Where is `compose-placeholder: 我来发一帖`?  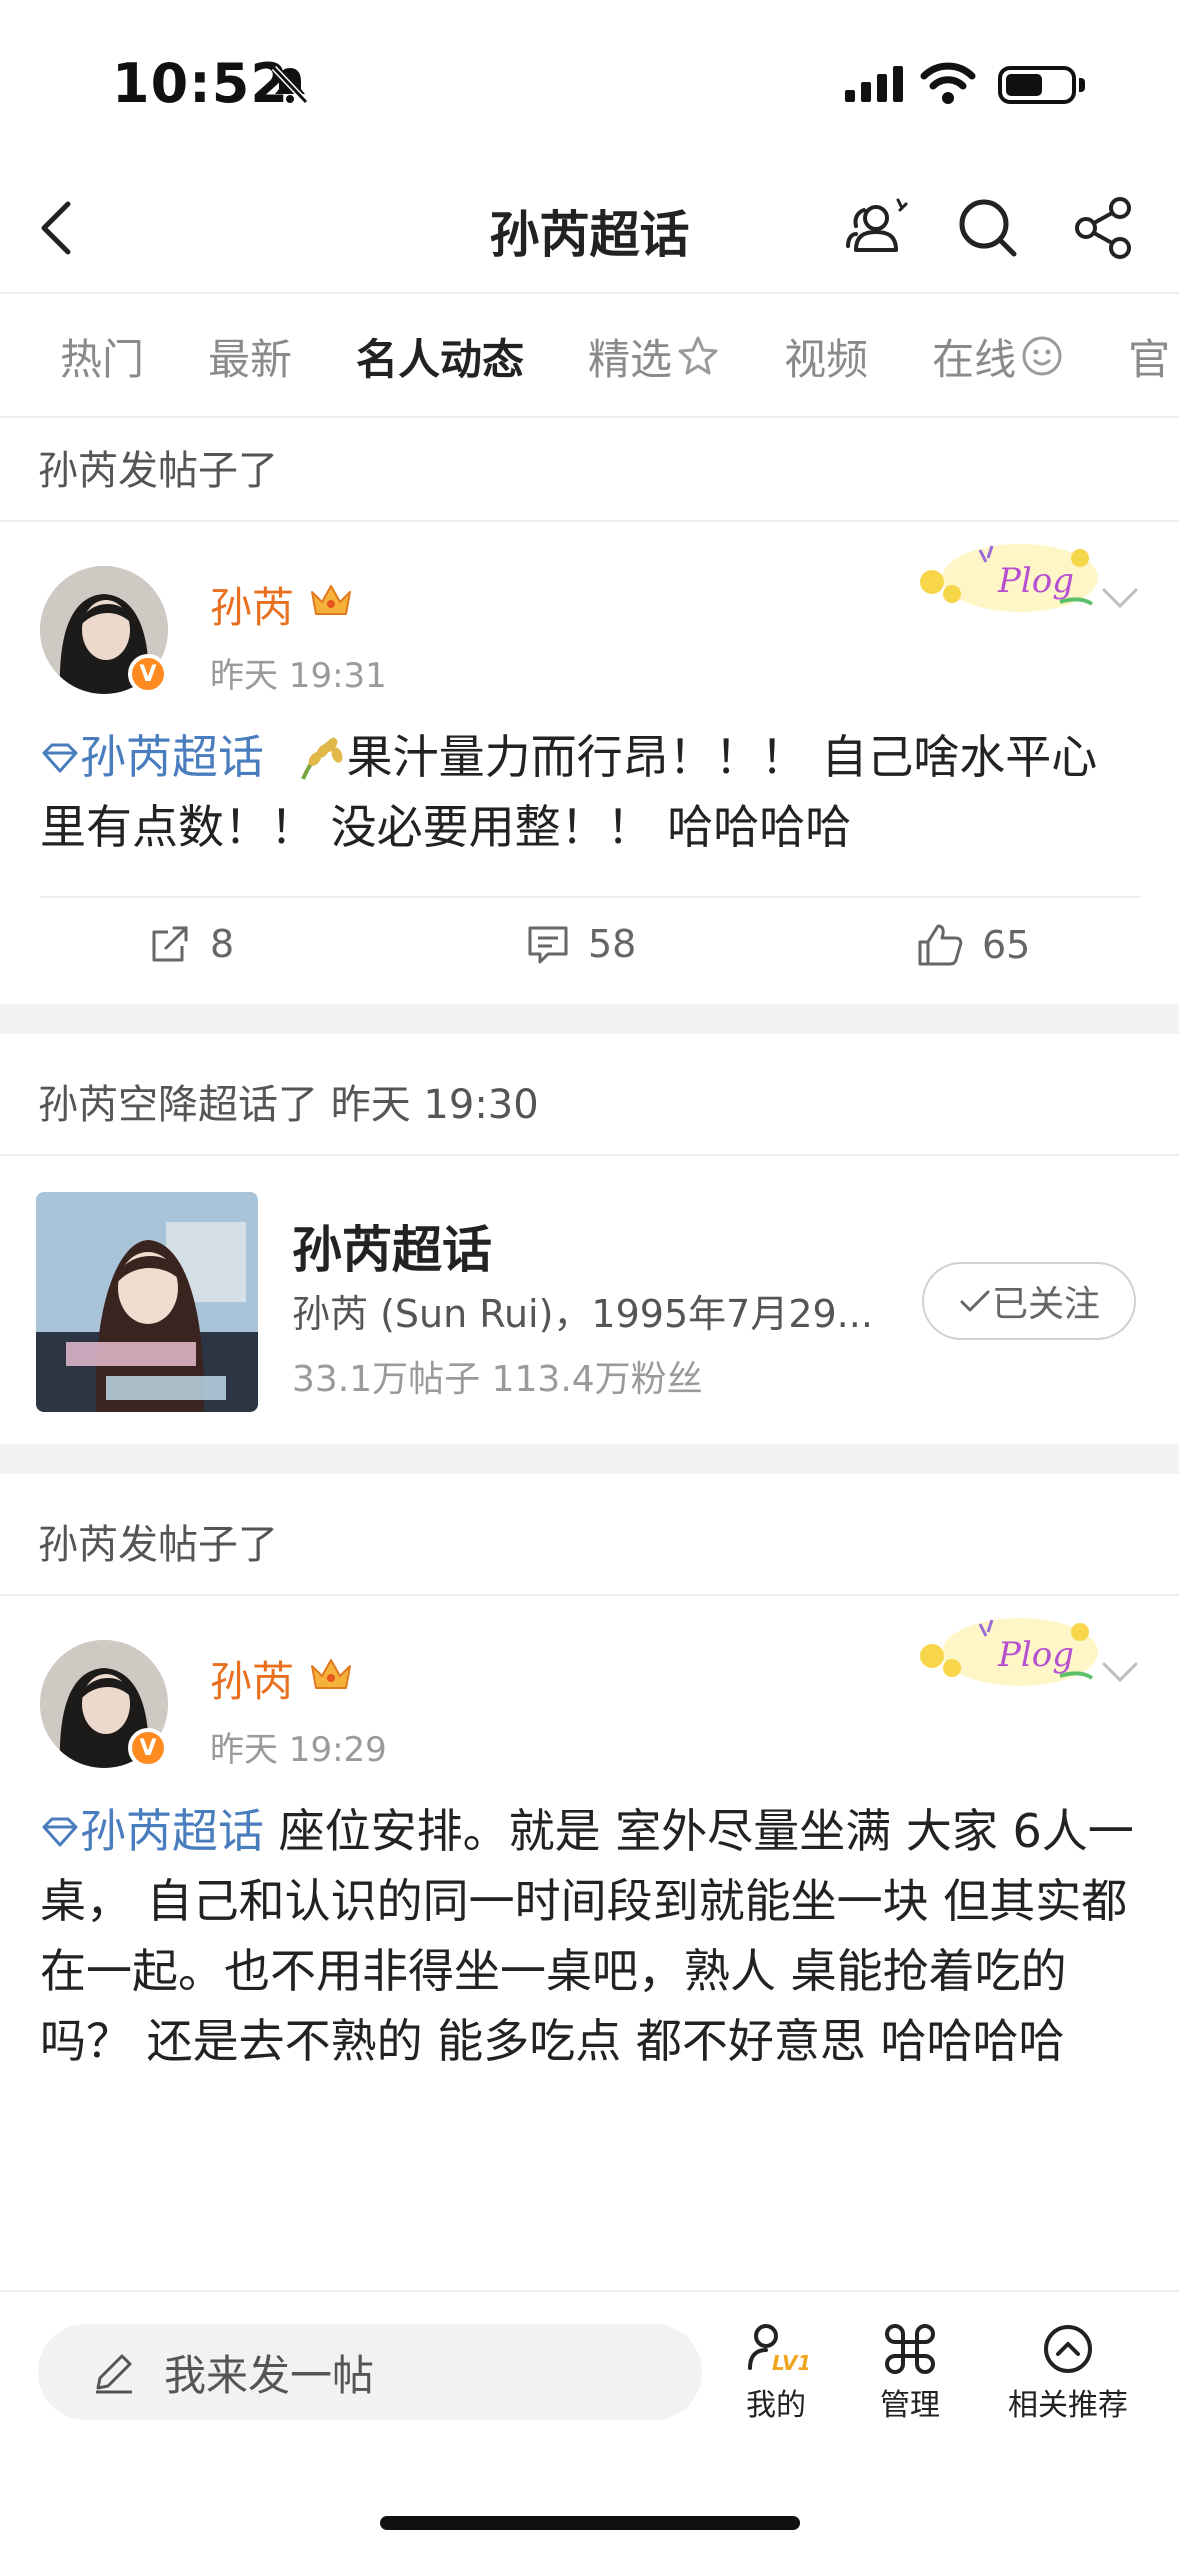
compose-placeholder: 我来发一帖 is located at coordinates (269, 2375).